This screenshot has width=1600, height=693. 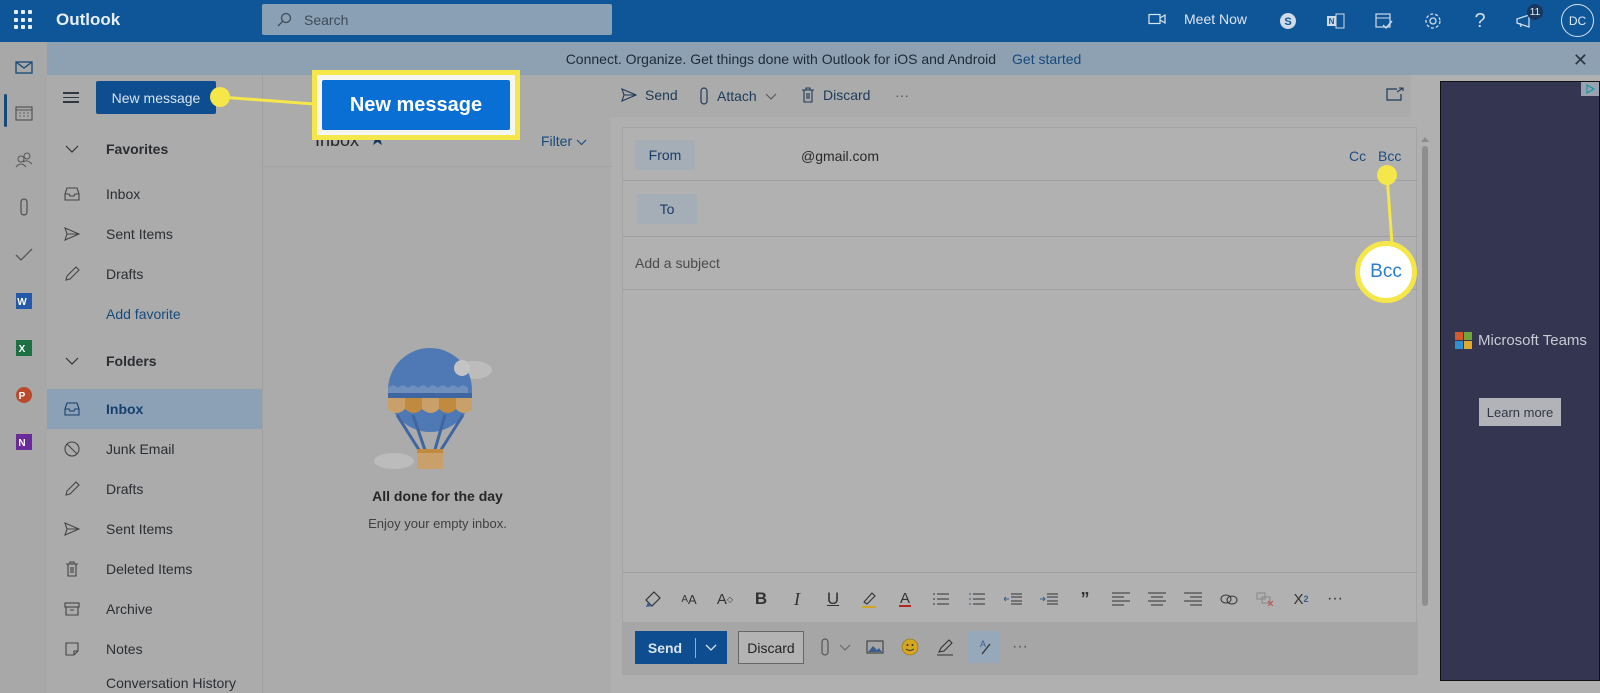 What do you see at coordinates (1216, 19) in the screenshot?
I see `meet-now-label: Meet Now` at bounding box center [1216, 19].